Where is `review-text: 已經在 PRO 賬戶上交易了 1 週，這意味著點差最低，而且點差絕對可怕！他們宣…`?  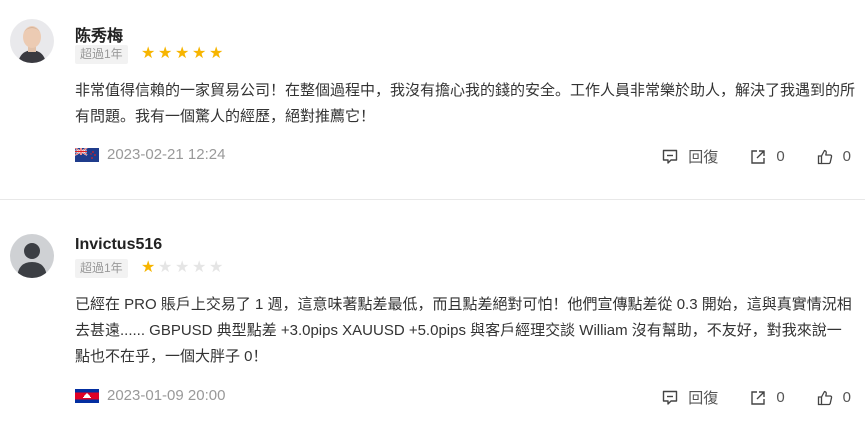 review-text: 已經在 PRO 賬戶上交易了 1 週，這意味著點差最低，而且點差絕對可怕！他們宣… is located at coordinates (463, 330).